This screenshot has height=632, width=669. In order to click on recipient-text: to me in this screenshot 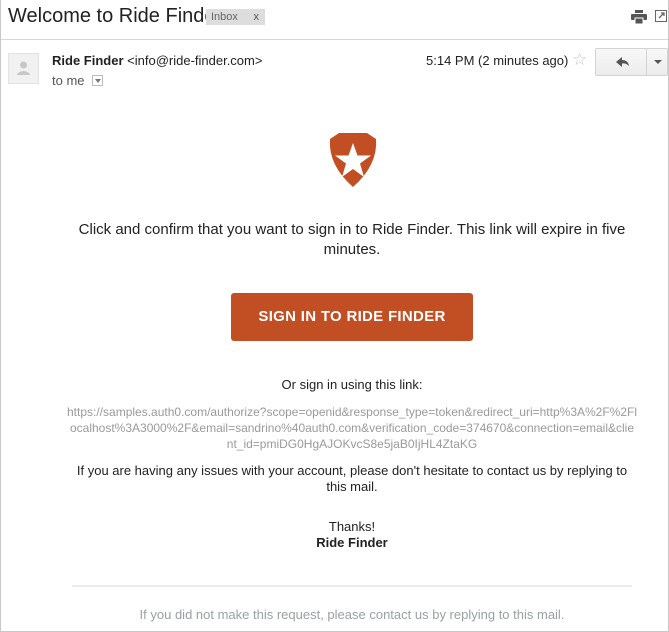, I will do `click(68, 80)`.